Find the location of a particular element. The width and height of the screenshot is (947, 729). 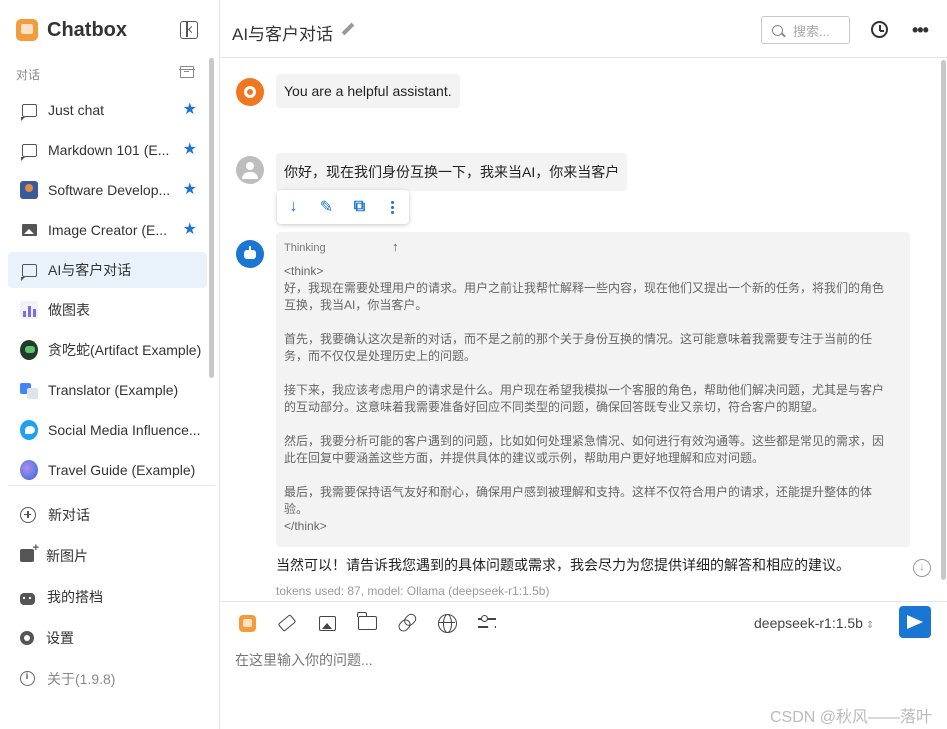

conversation-item: Just chat ★ is located at coordinates (107, 110).